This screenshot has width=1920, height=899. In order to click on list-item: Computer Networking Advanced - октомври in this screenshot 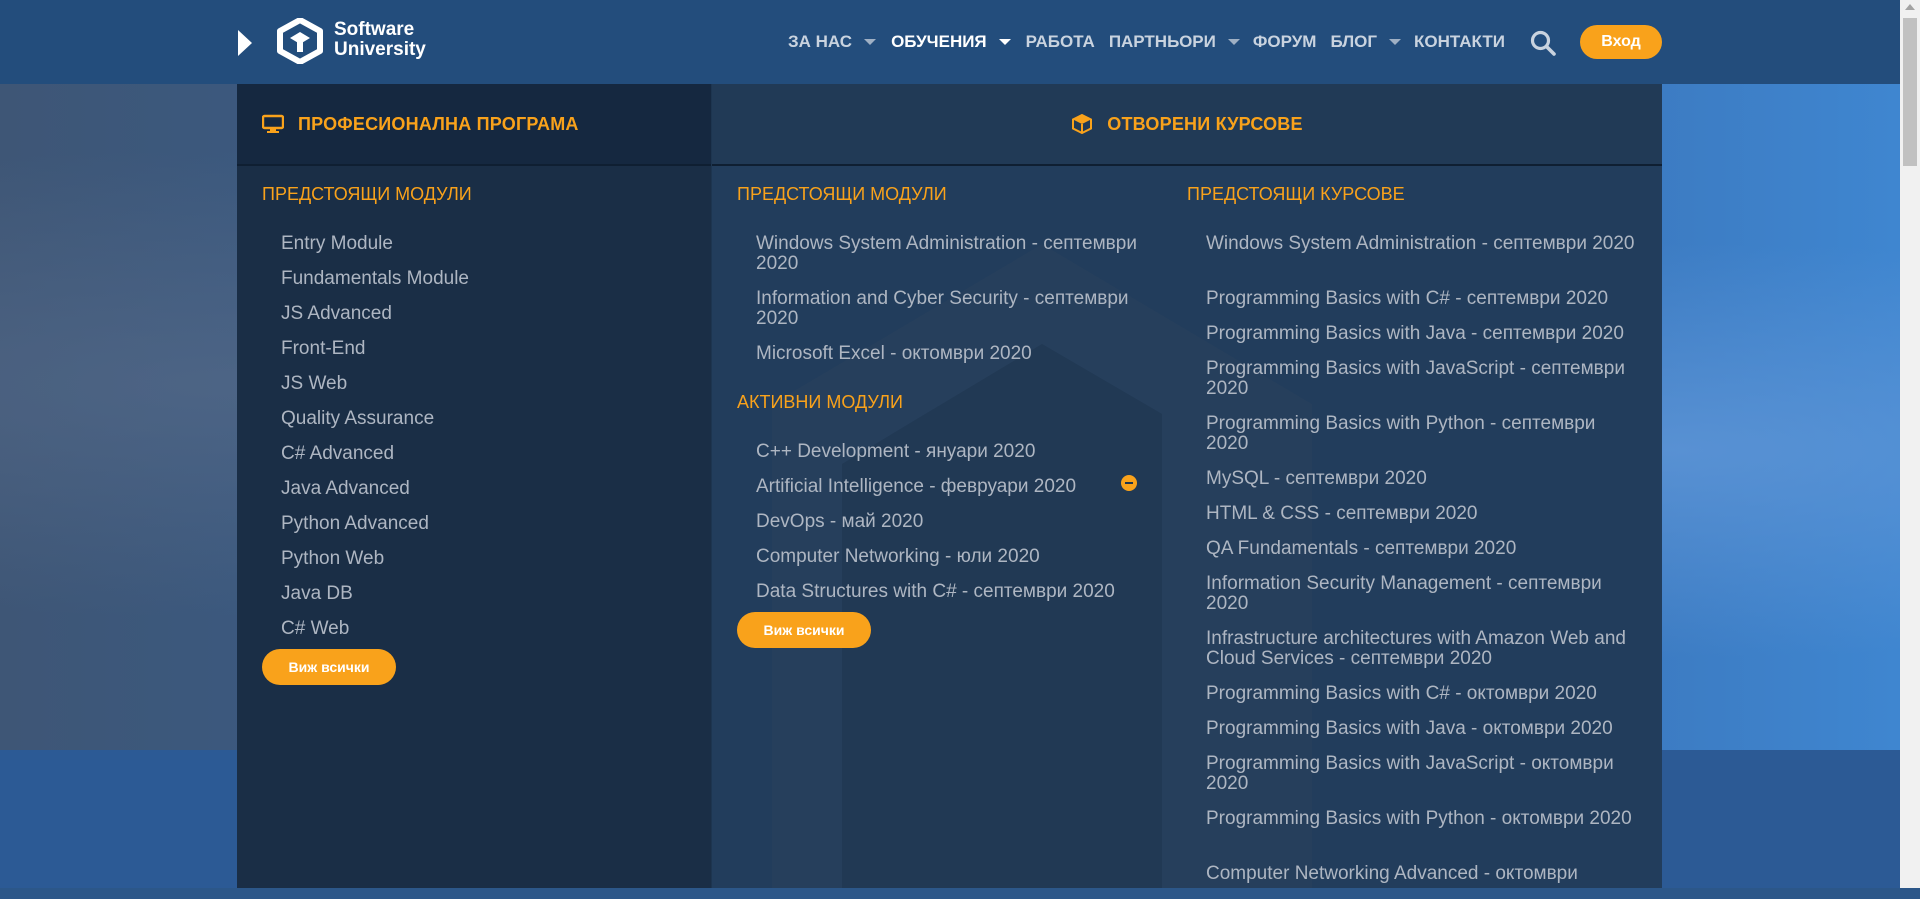, I will do `click(1421, 881)`.